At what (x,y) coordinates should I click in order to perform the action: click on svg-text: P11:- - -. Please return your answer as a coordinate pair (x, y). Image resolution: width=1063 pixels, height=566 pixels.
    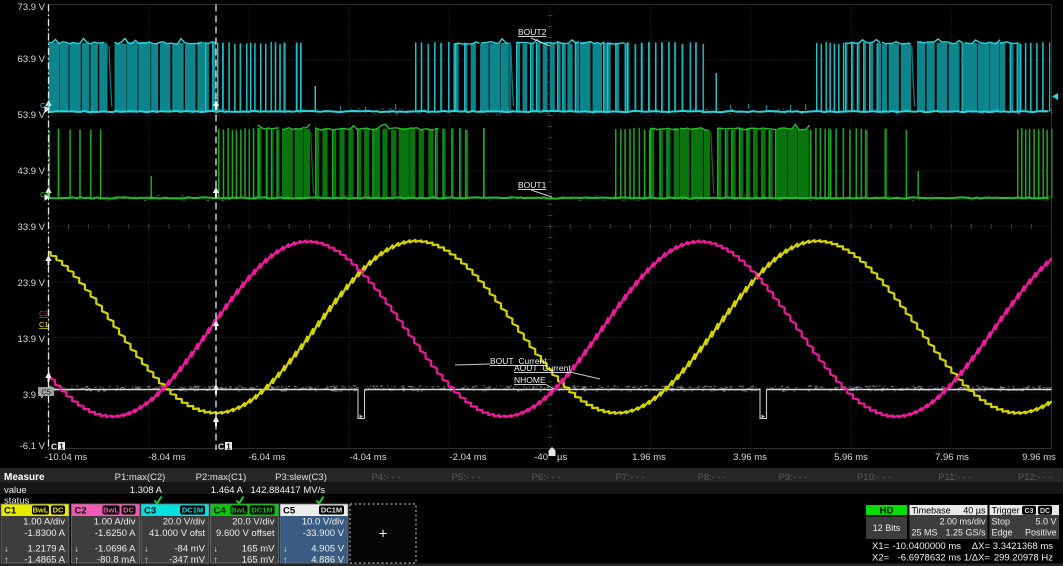
    Looking at the image, I should click on (955, 477).